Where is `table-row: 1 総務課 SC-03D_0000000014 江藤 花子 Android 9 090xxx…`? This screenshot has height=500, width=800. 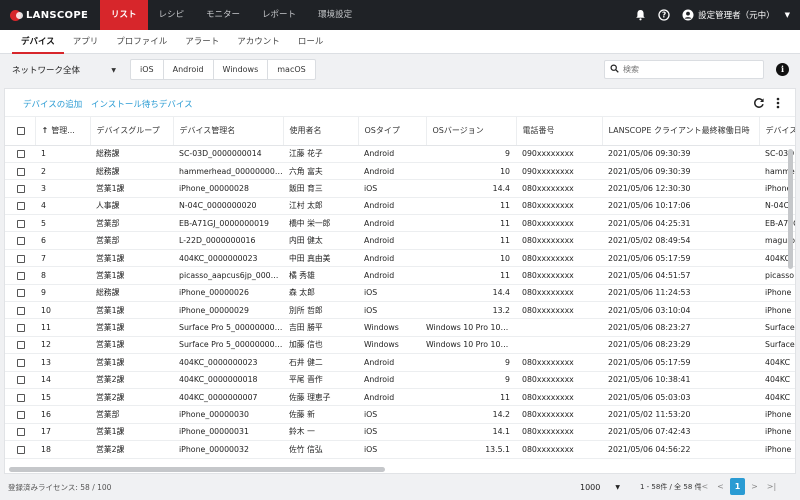
table-row: 1 総務課 SC-03D_0000000014 江藤 花子 Android 9 090xxx… is located at coordinates (400, 154).